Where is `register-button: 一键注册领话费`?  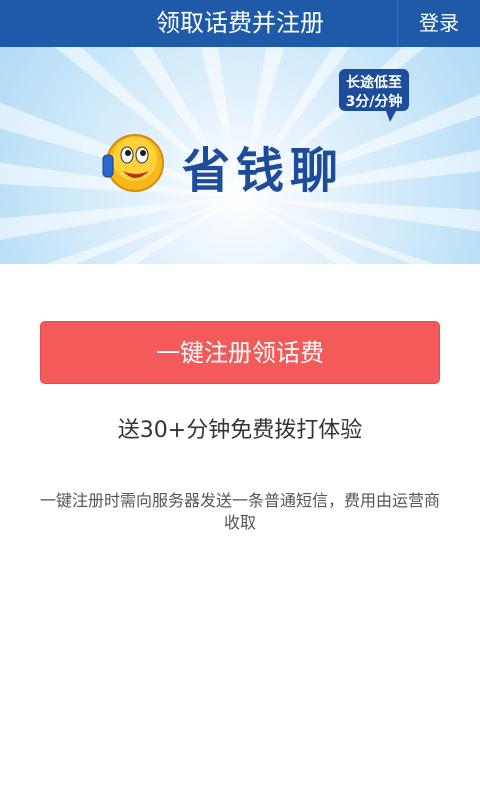
register-button: 一键注册领话费 is located at coordinates (240, 352).